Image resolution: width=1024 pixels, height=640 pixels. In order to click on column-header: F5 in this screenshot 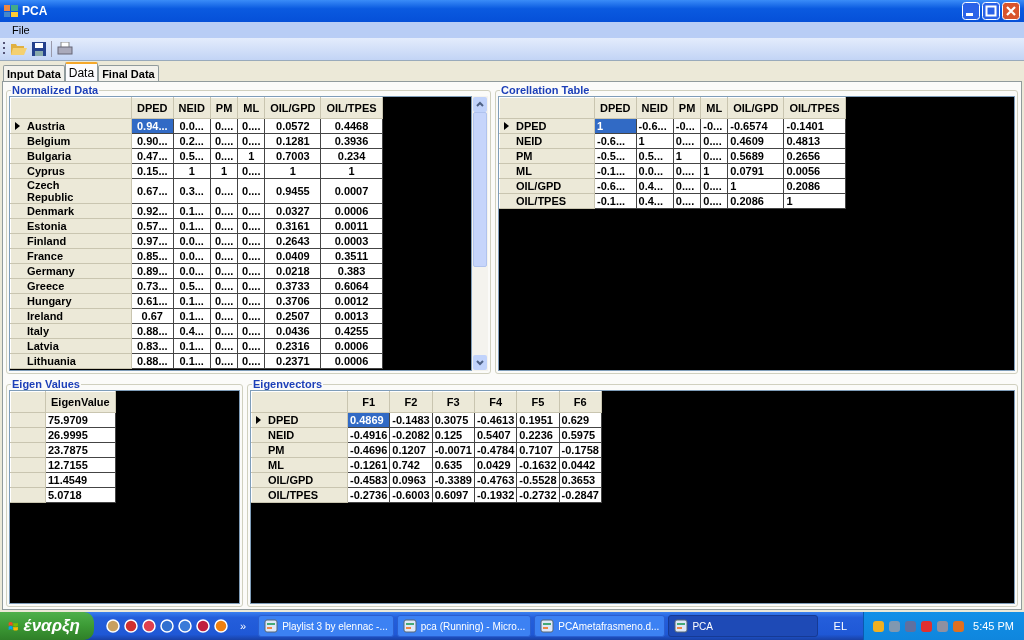, I will do `click(538, 402)`.